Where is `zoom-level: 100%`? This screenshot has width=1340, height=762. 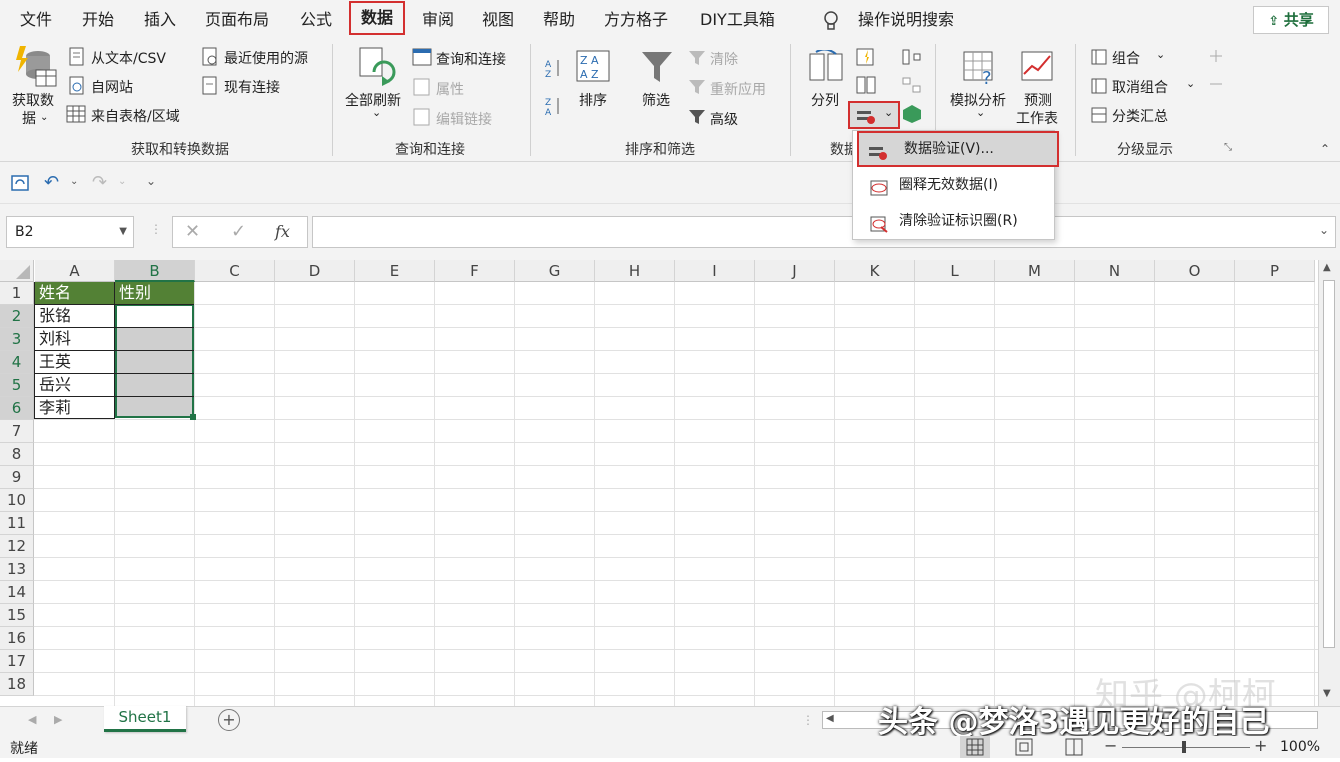
zoom-level: 100% is located at coordinates (1300, 747).